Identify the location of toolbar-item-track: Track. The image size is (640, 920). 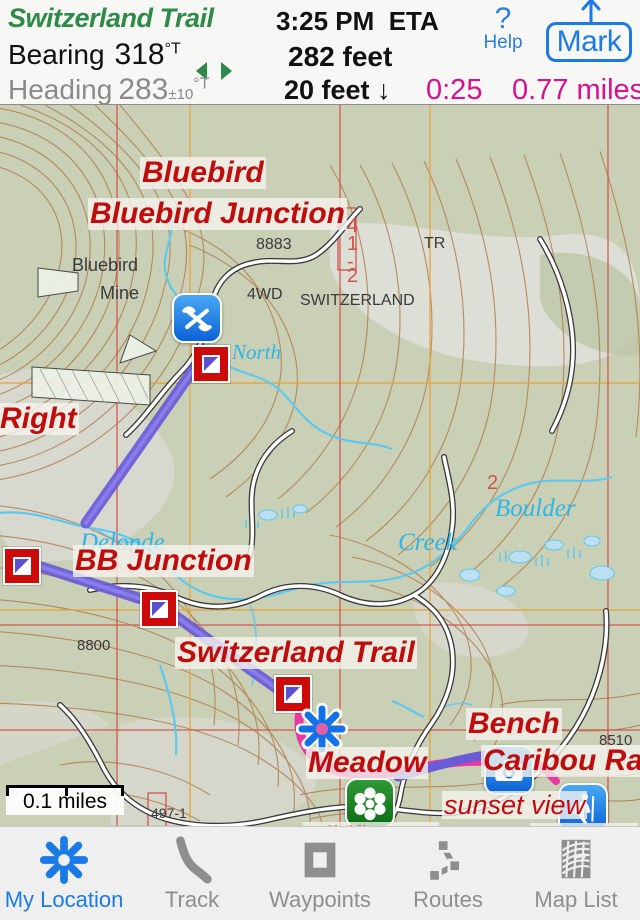
(192, 873).